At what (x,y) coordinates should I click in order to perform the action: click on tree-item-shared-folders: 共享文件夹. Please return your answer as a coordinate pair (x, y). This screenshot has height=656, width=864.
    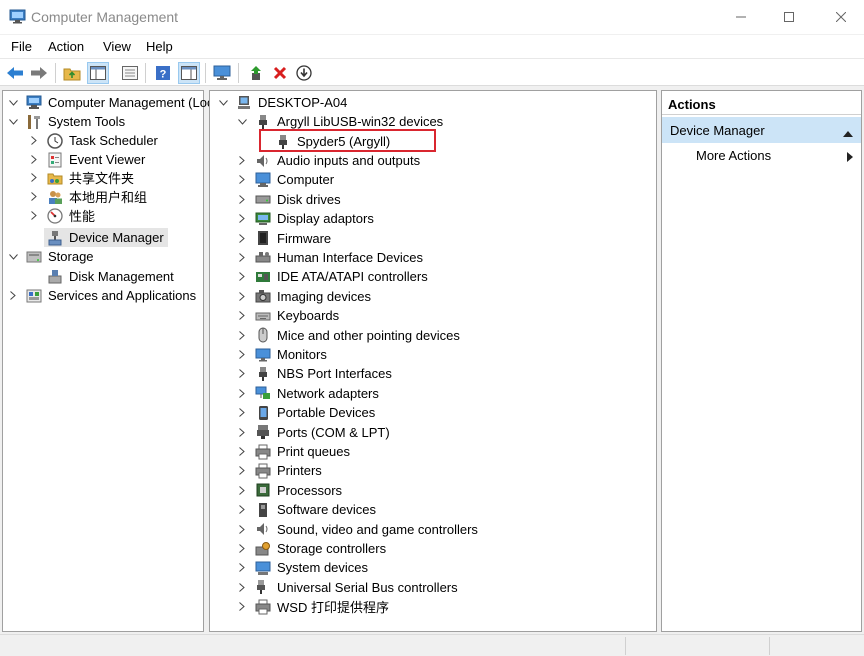
    Looking at the image, I should click on (81, 177).